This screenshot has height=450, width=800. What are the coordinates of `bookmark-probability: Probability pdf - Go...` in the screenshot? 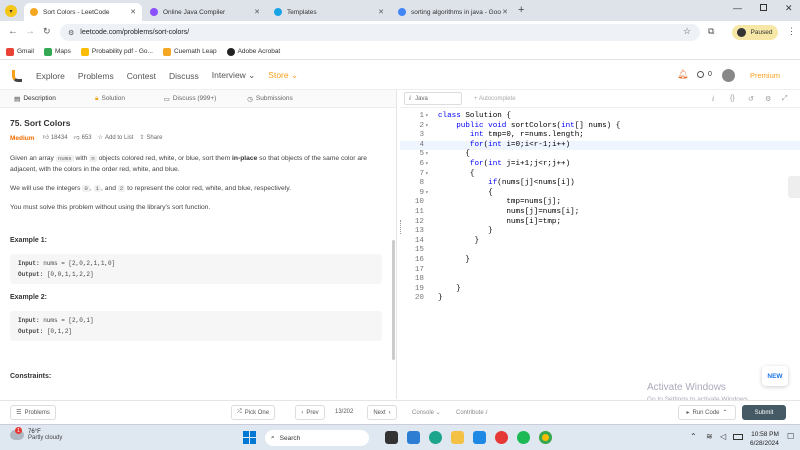 It's located at (116, 51).